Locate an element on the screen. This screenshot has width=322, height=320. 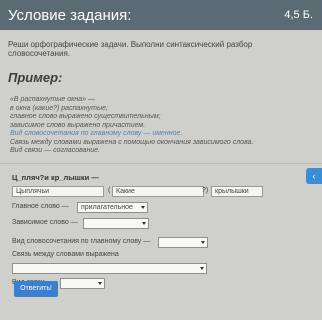
connection-expr-select is located at coordinates (109, 268).